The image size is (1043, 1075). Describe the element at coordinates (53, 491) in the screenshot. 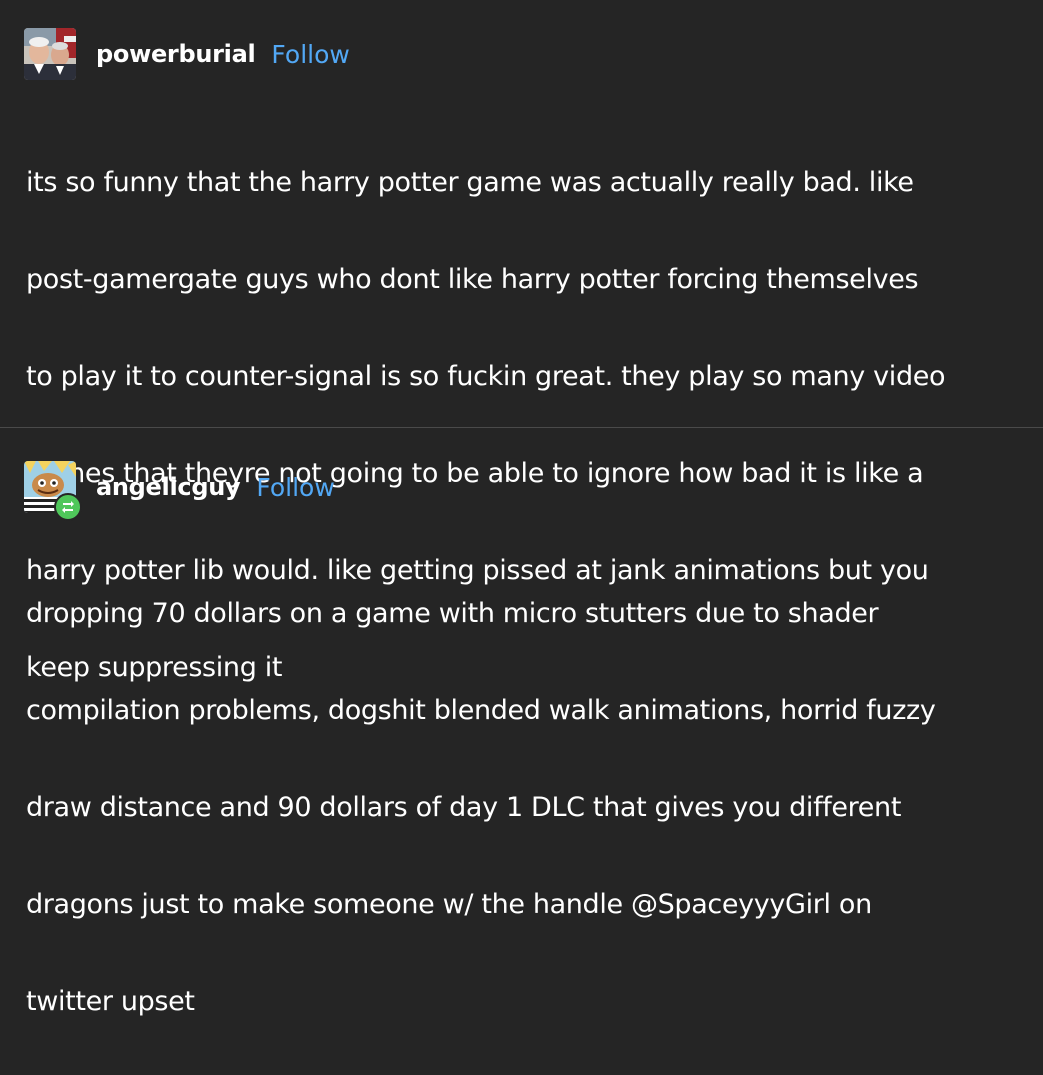

I see `avatar-cartoon-icon` at that location.